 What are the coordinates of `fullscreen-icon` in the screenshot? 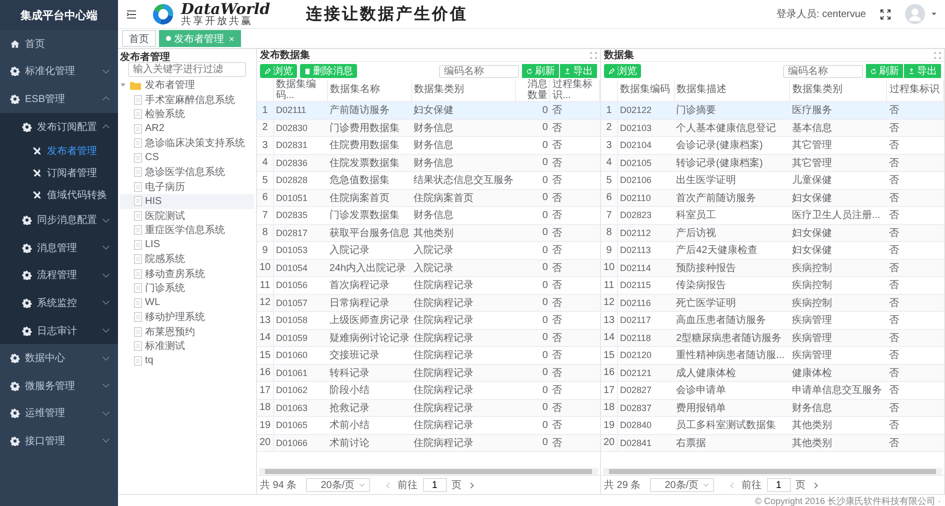 It's located at (885, 14).